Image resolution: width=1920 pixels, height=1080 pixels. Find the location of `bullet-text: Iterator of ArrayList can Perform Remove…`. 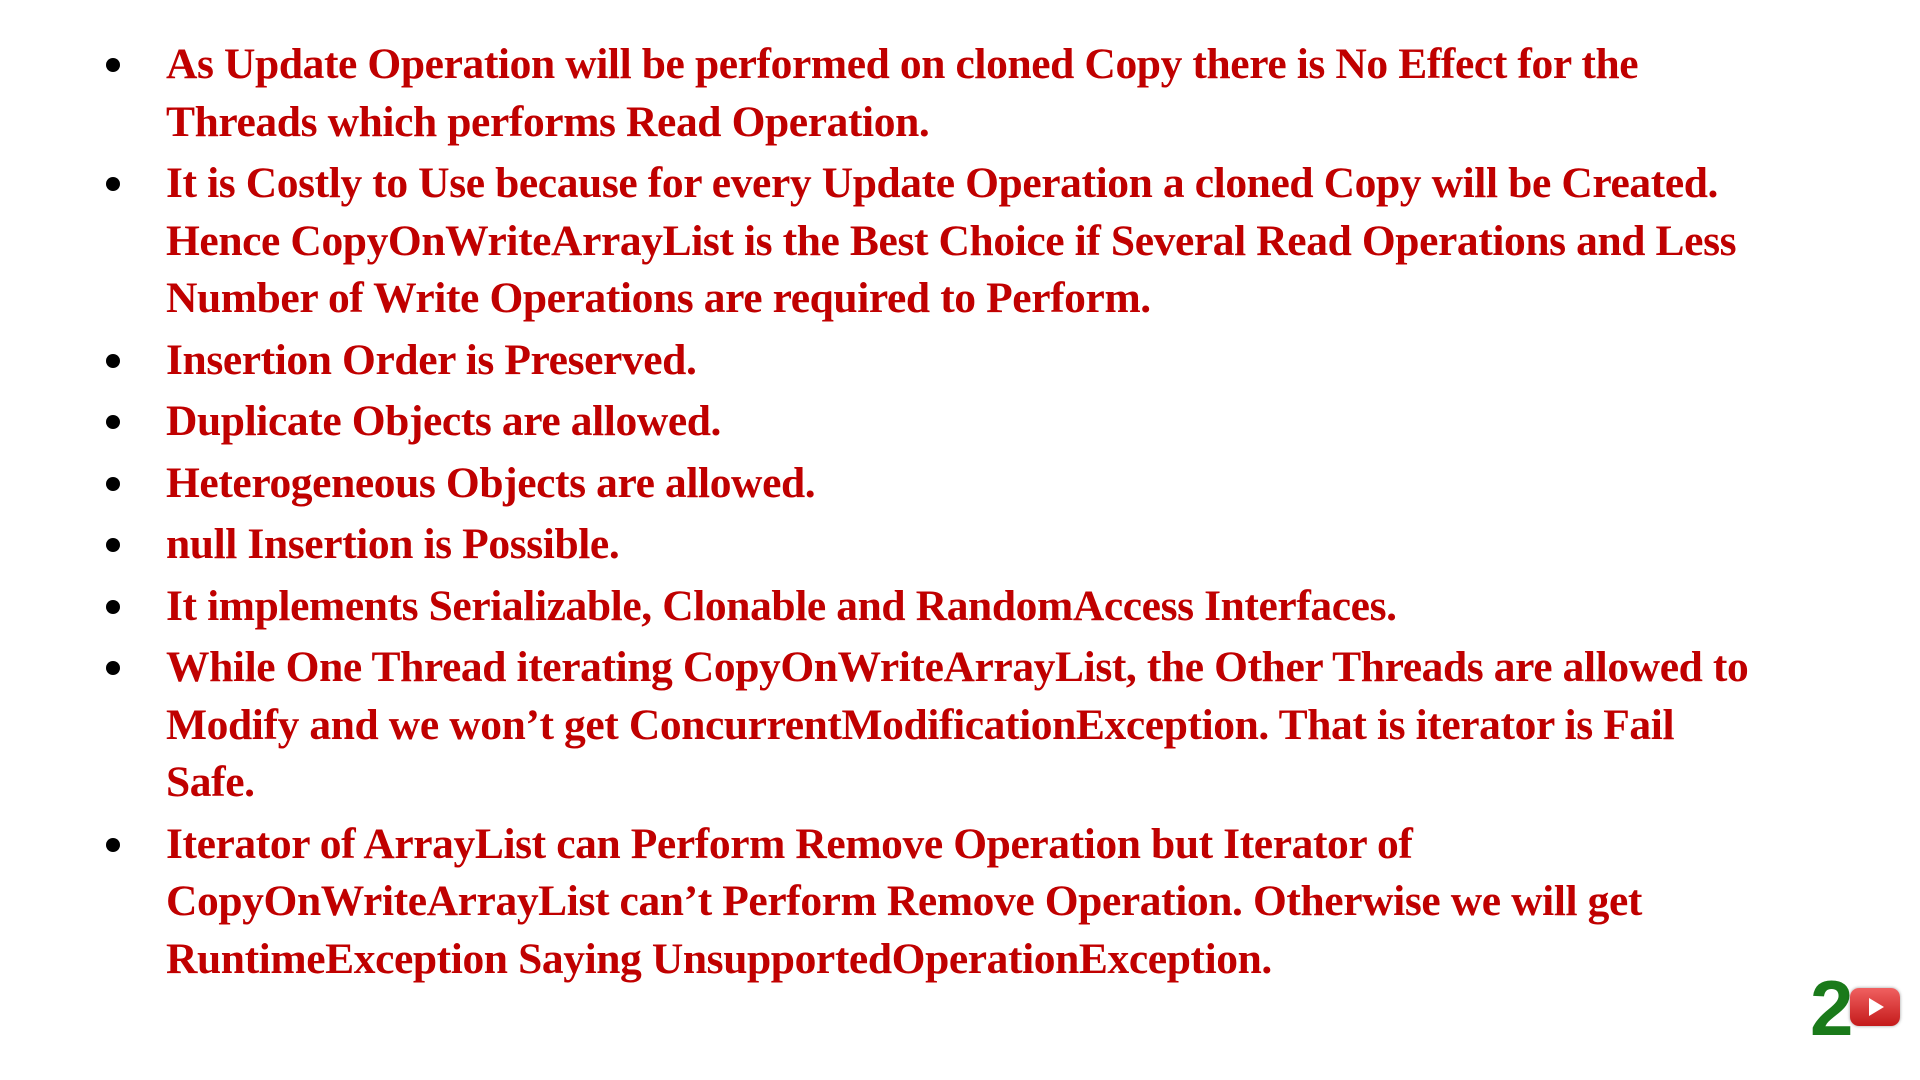

bullet-text: Iterator of ArrayList can Perform Remove… is located at coordinates (904, 901).